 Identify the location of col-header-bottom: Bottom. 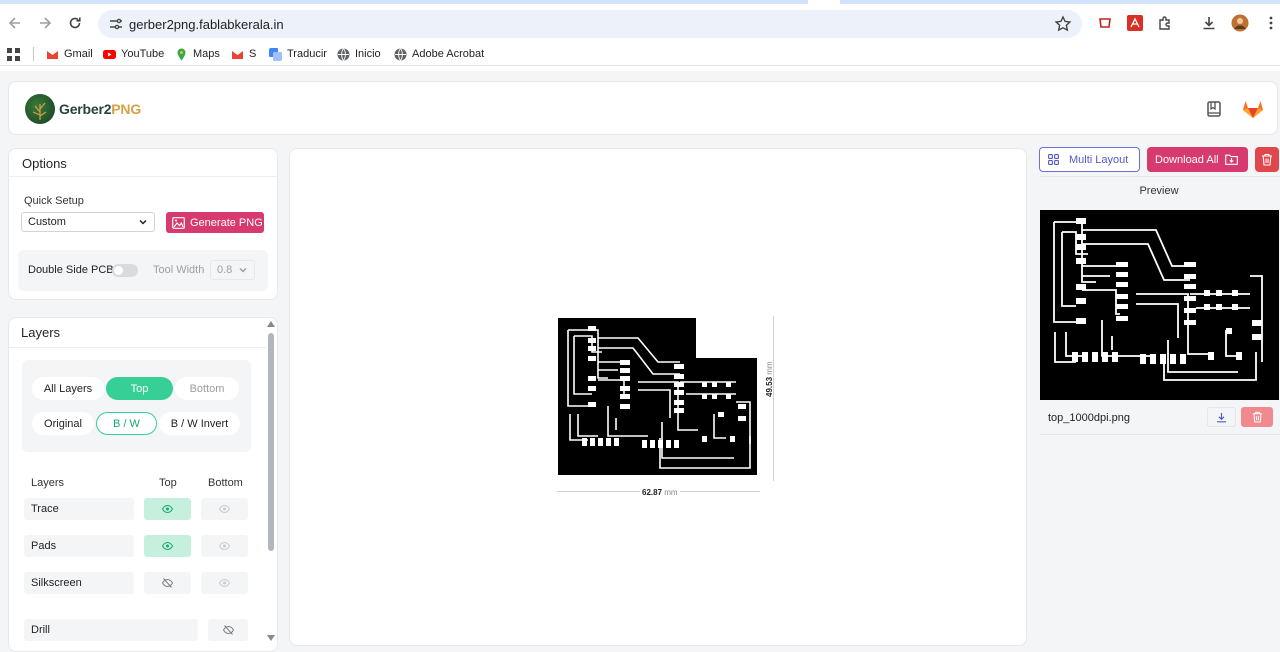
(225, 483).